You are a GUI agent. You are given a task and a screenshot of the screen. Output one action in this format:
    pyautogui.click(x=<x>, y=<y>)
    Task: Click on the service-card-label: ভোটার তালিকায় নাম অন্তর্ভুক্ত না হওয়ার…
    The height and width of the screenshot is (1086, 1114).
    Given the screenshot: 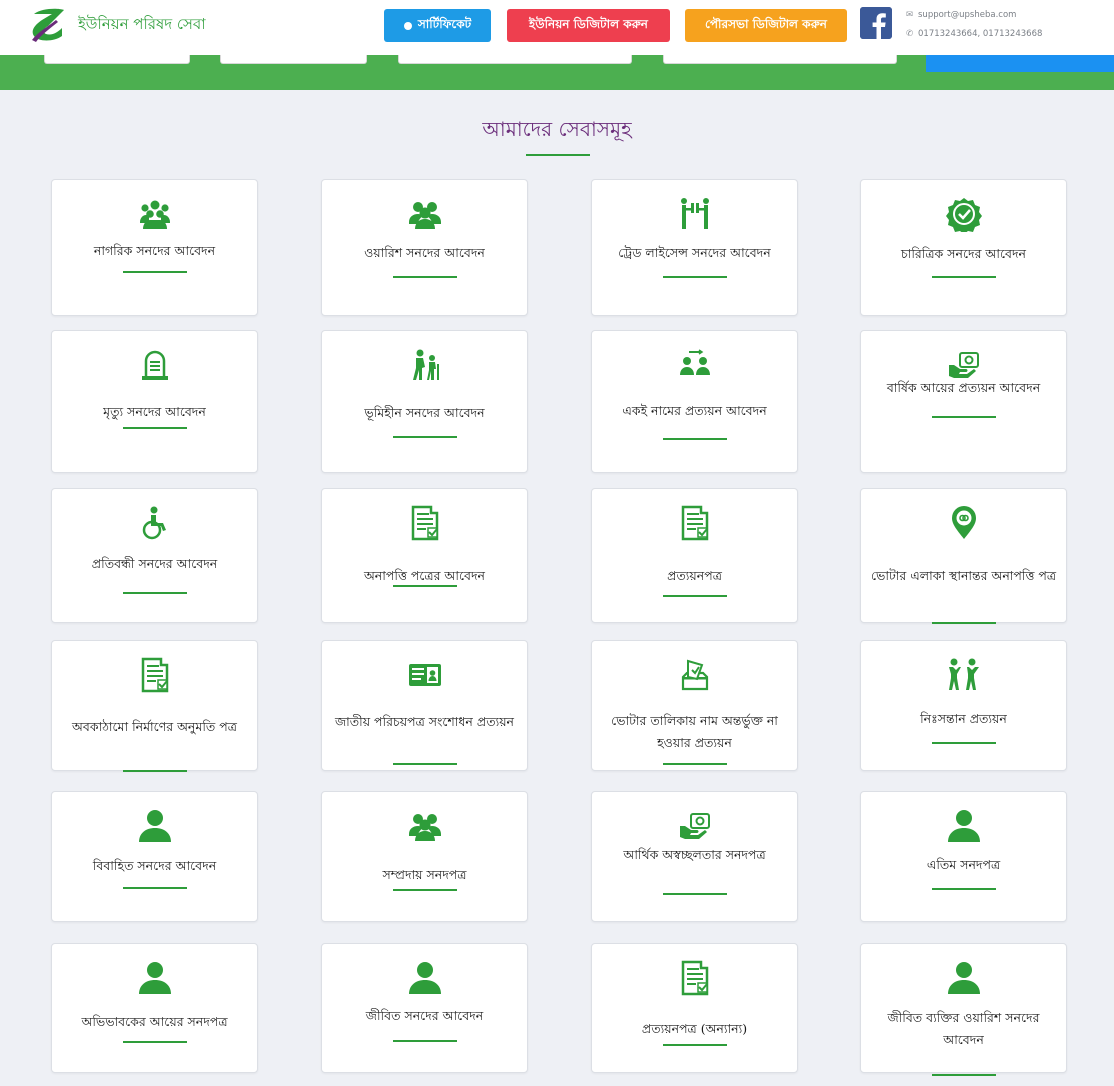 What is the action you would take?
    pyautogui.click(x=694, y=731)
    